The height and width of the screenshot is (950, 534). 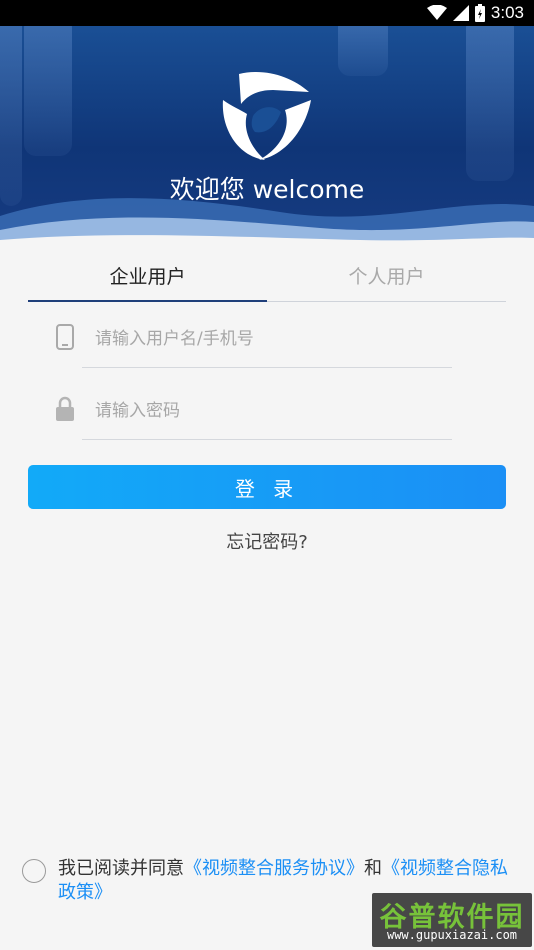 I want to click on login-button: 登 录, so click(x=267, y=487).